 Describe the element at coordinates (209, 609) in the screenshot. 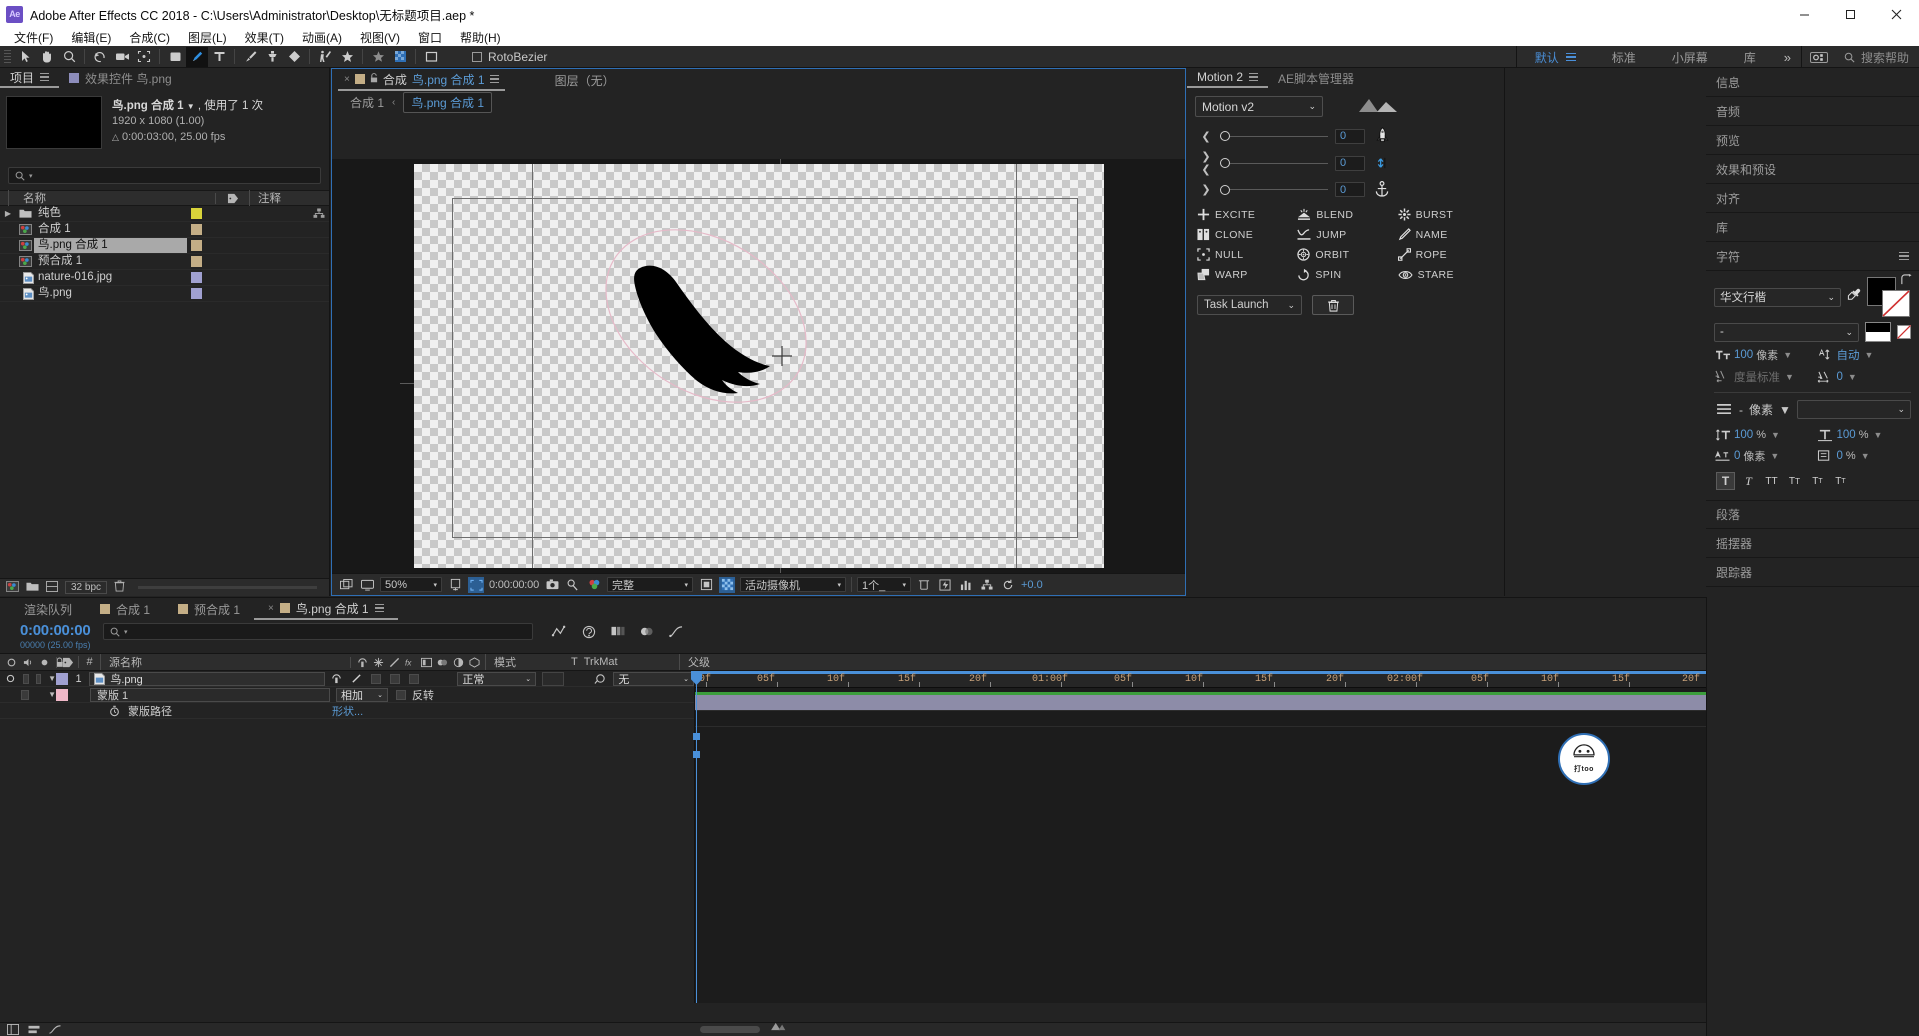

I see `tab-precomp-1: 预合成 1` at that location.